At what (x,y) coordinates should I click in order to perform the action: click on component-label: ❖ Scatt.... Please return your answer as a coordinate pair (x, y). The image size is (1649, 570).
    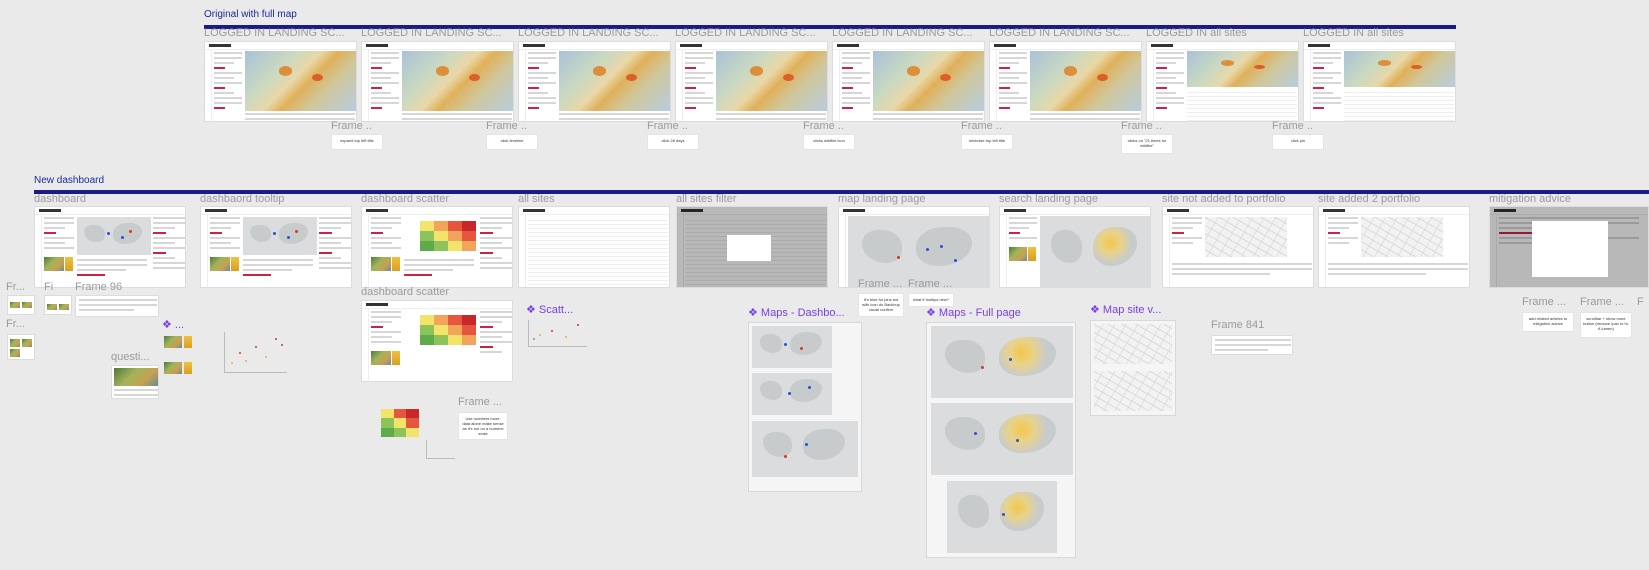
    Looking at the image, I should click on (554, 309).